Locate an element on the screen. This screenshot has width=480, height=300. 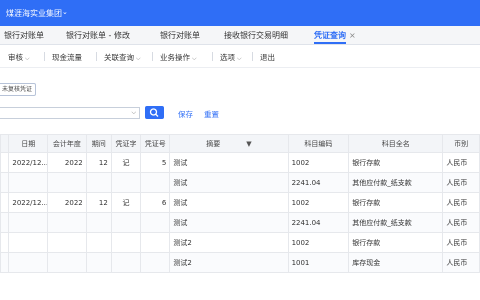
toolbar-label: 业务操作 is located at coordinates (175, 57).